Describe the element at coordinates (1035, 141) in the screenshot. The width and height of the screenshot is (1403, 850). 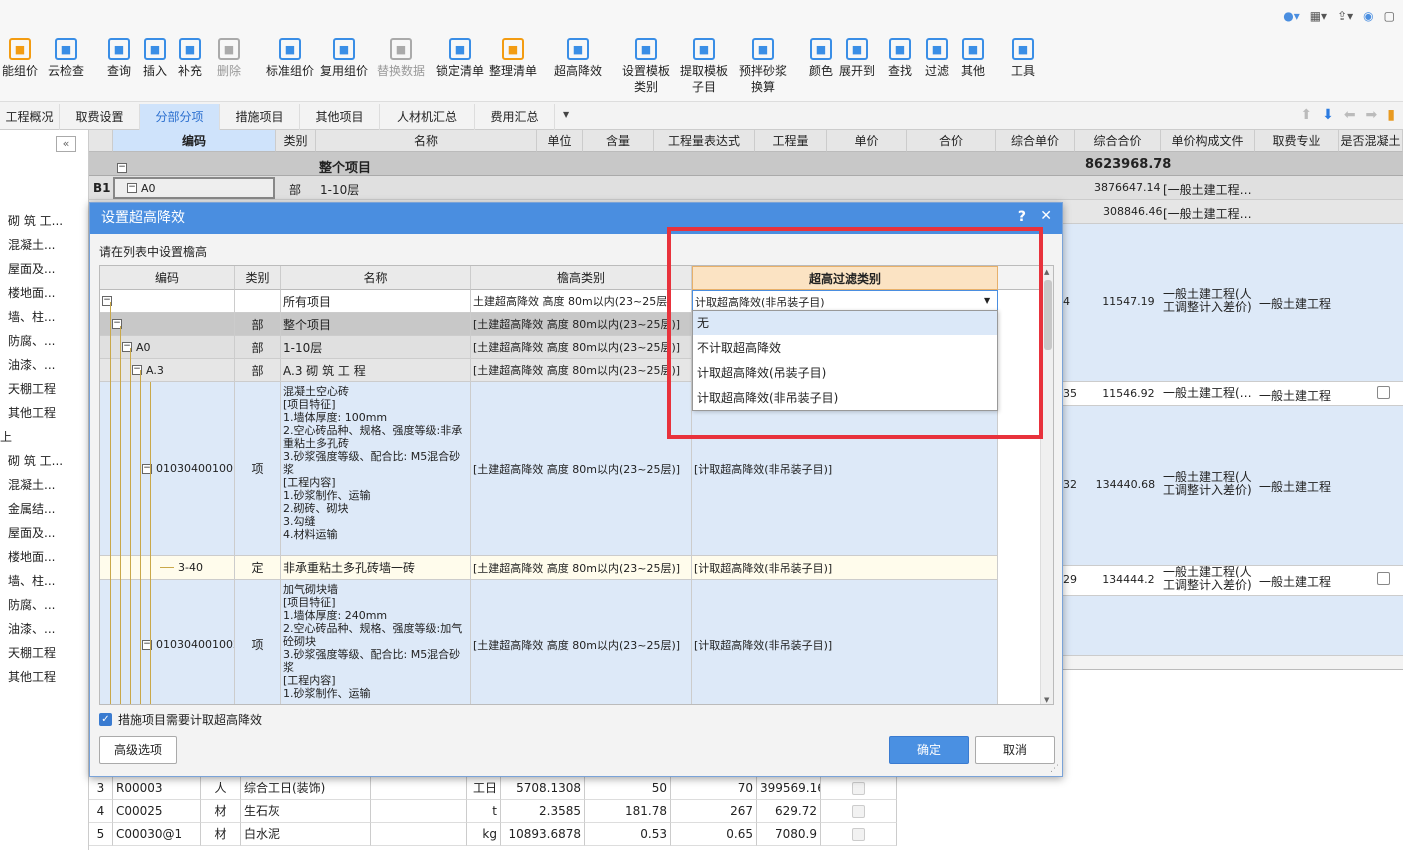
I see `column-header: 综合单价` at that location.